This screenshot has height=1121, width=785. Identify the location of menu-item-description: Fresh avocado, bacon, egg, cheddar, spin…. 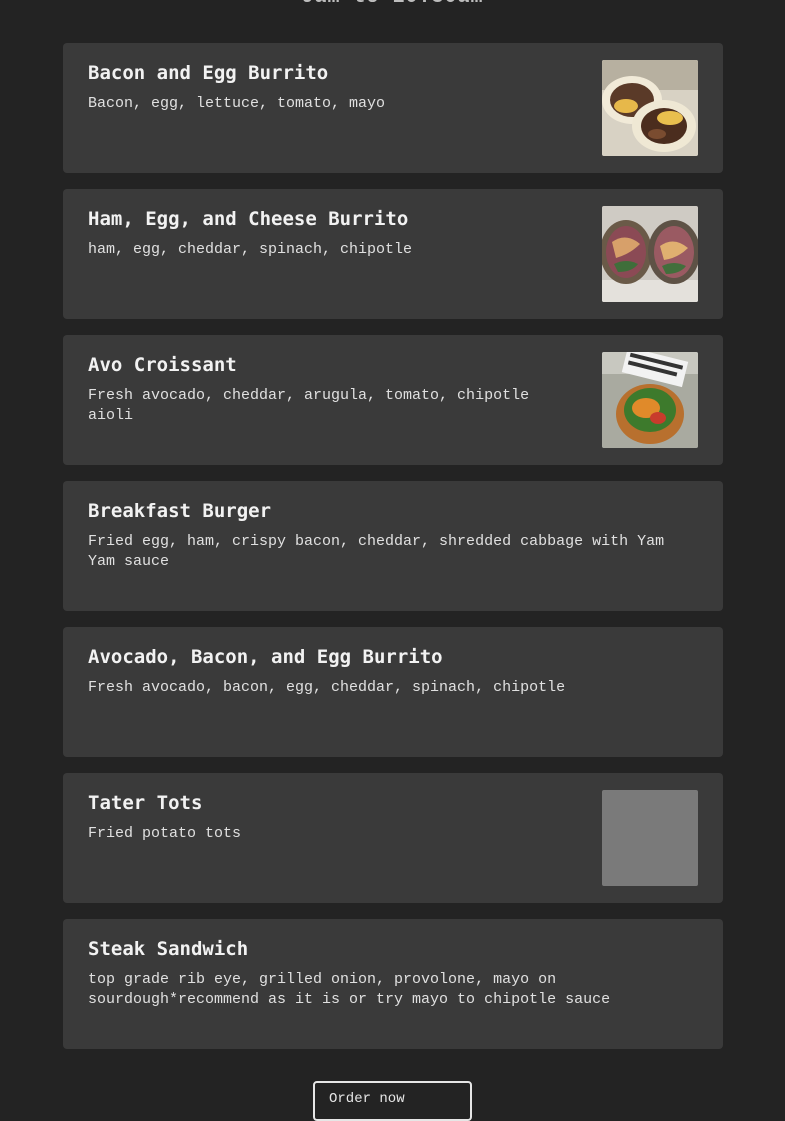
(327, 687).